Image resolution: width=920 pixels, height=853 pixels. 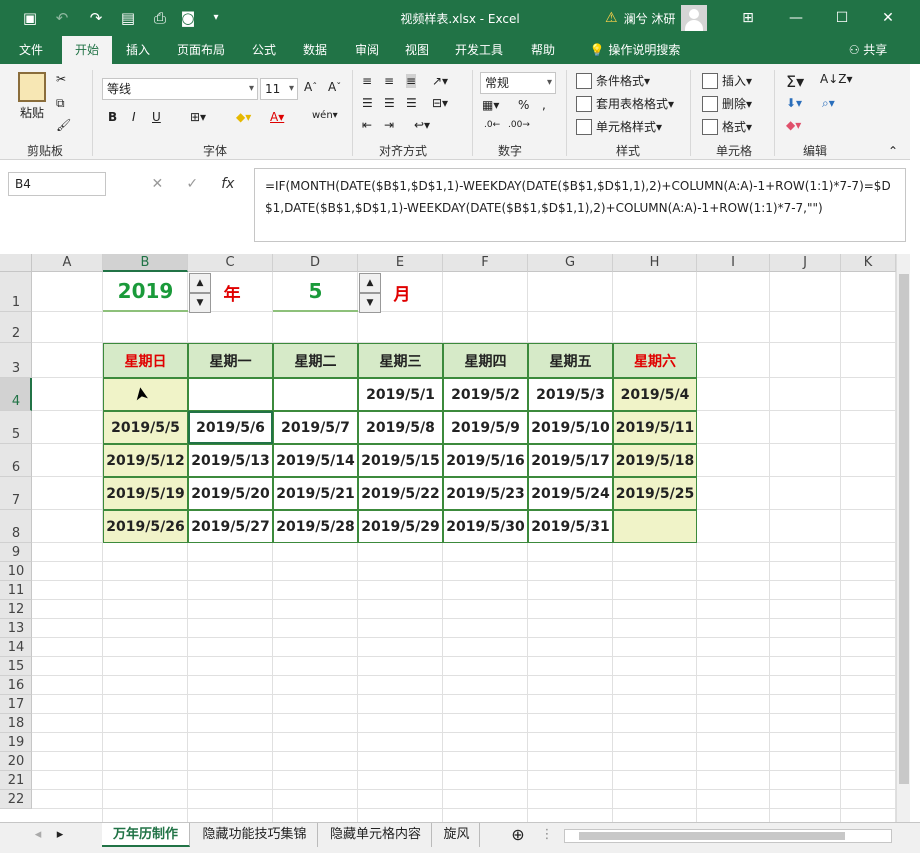 I want to click on cancel-icon: ✕, so click(x=158, y=184).